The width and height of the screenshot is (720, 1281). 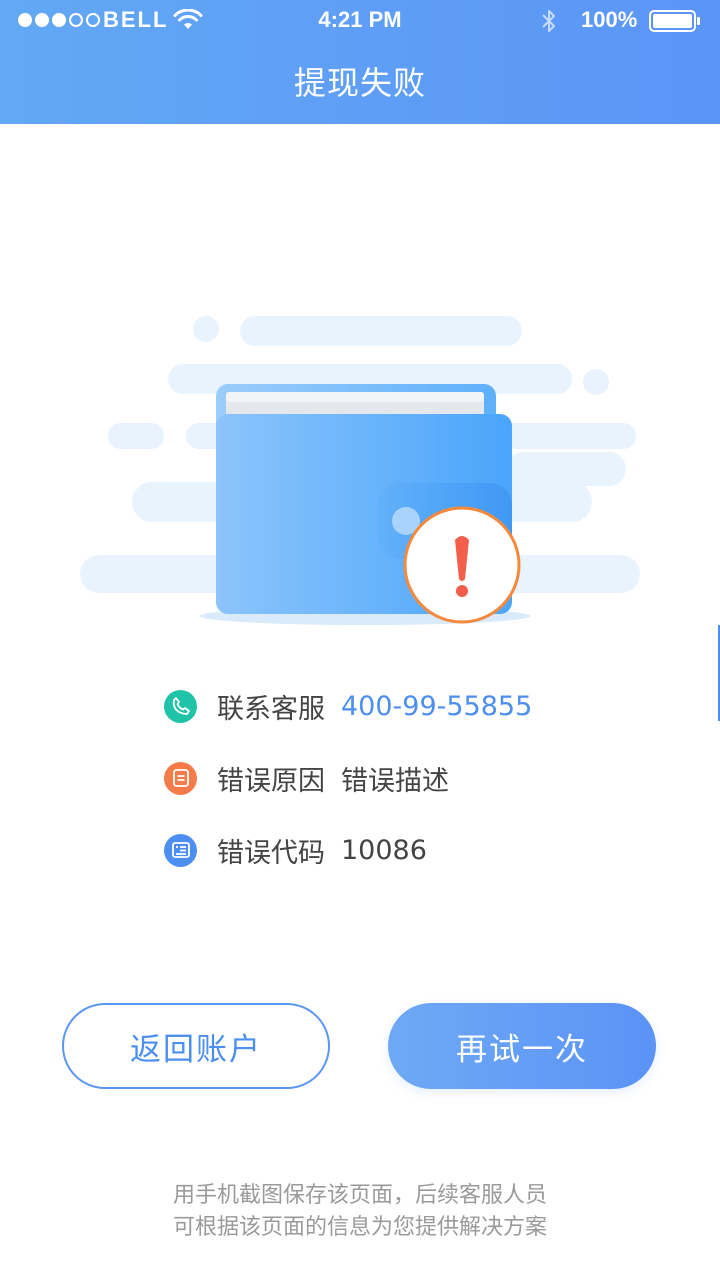 I want to click on code-value: 10086, so click(x=384, y=850).